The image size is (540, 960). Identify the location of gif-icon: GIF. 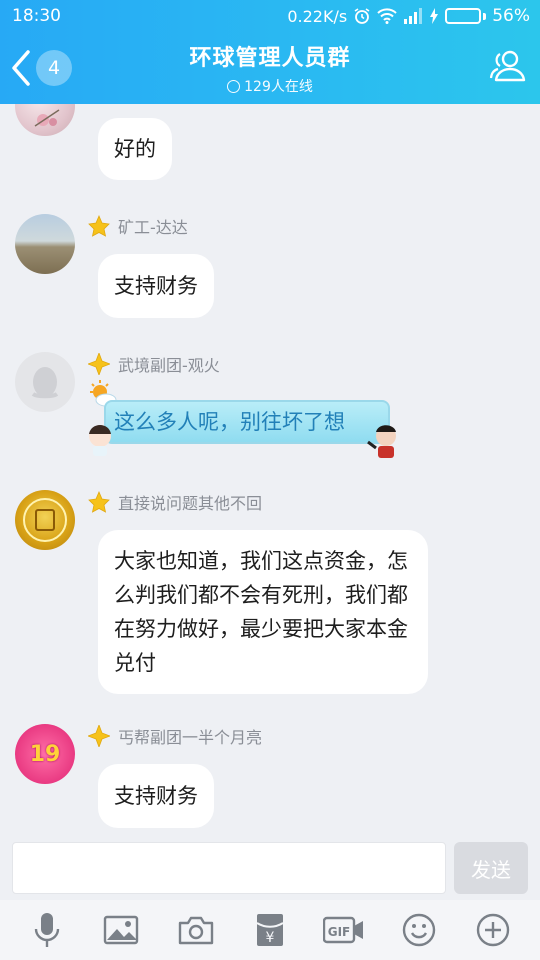
(344, 930).